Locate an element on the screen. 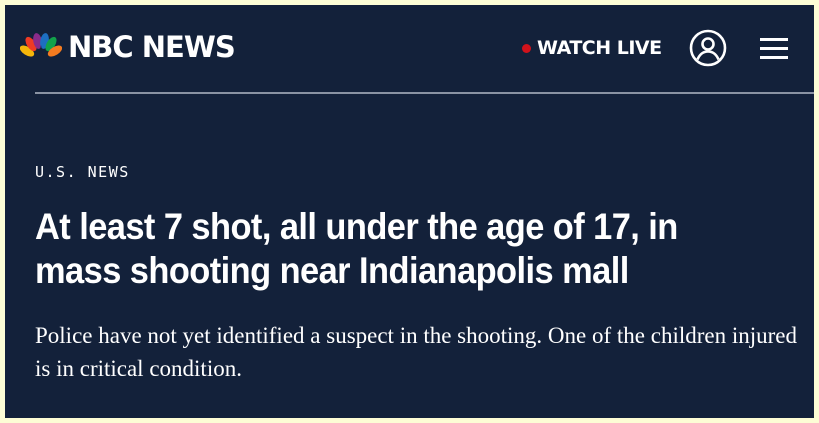  section-link: U.S. NEWS is located at coordinates (82, 172).